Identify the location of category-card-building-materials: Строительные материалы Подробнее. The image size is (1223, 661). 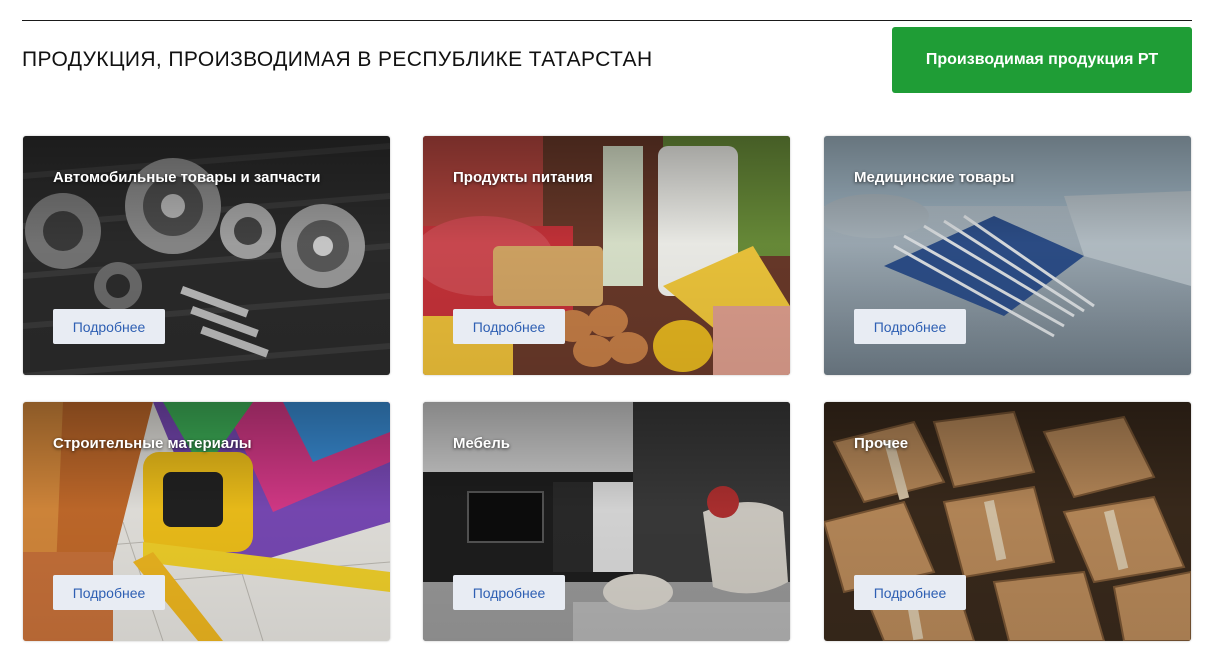
(206, 521).